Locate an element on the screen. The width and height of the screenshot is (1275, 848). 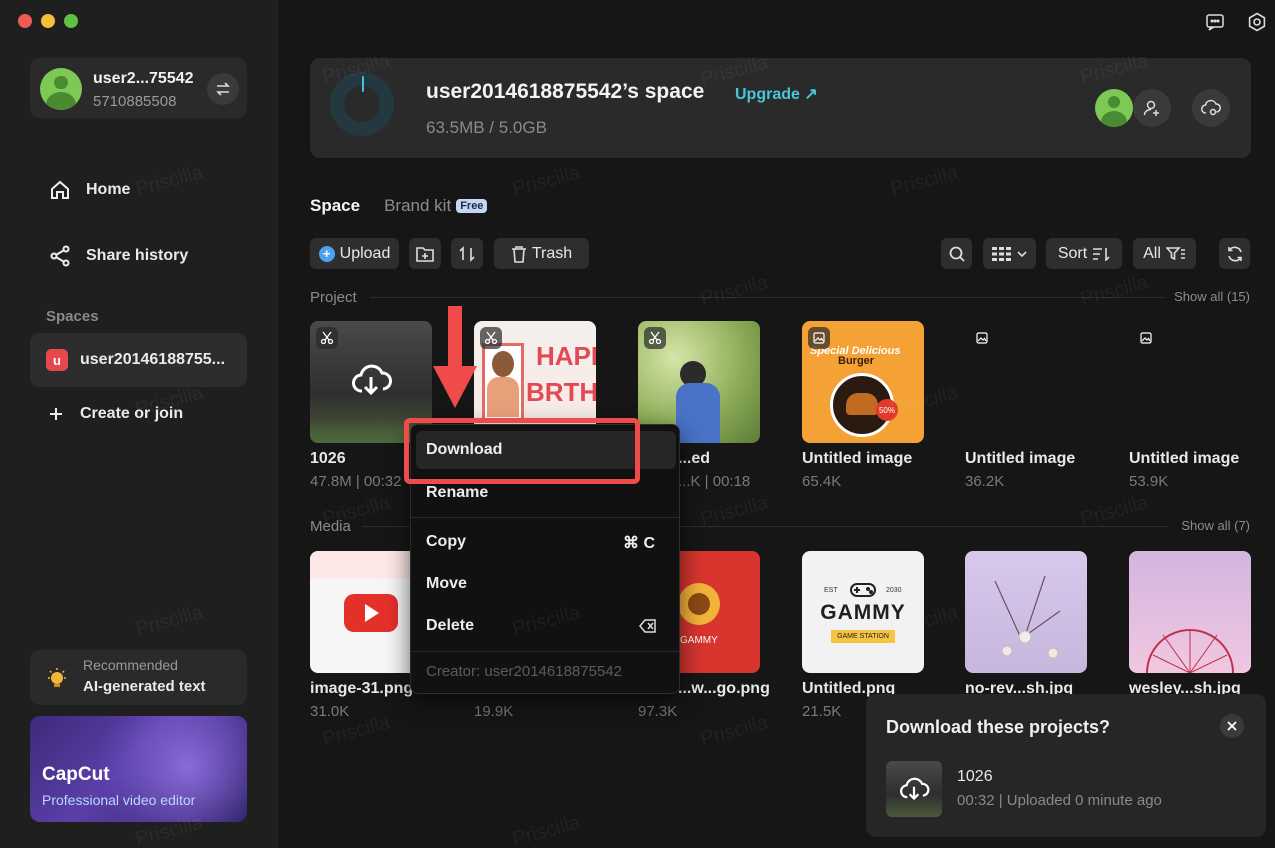
capcut-promo-card: CapCut Professional video editor is located at coordinates (138, 769).